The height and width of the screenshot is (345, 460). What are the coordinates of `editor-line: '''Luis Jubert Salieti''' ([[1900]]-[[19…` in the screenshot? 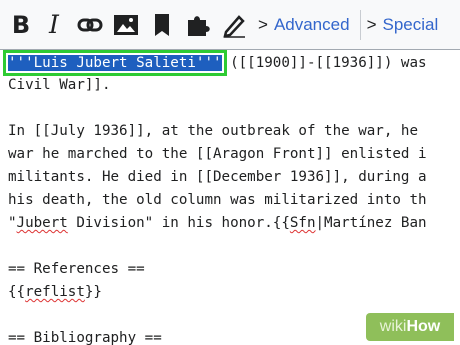 It's located at (215, 63).